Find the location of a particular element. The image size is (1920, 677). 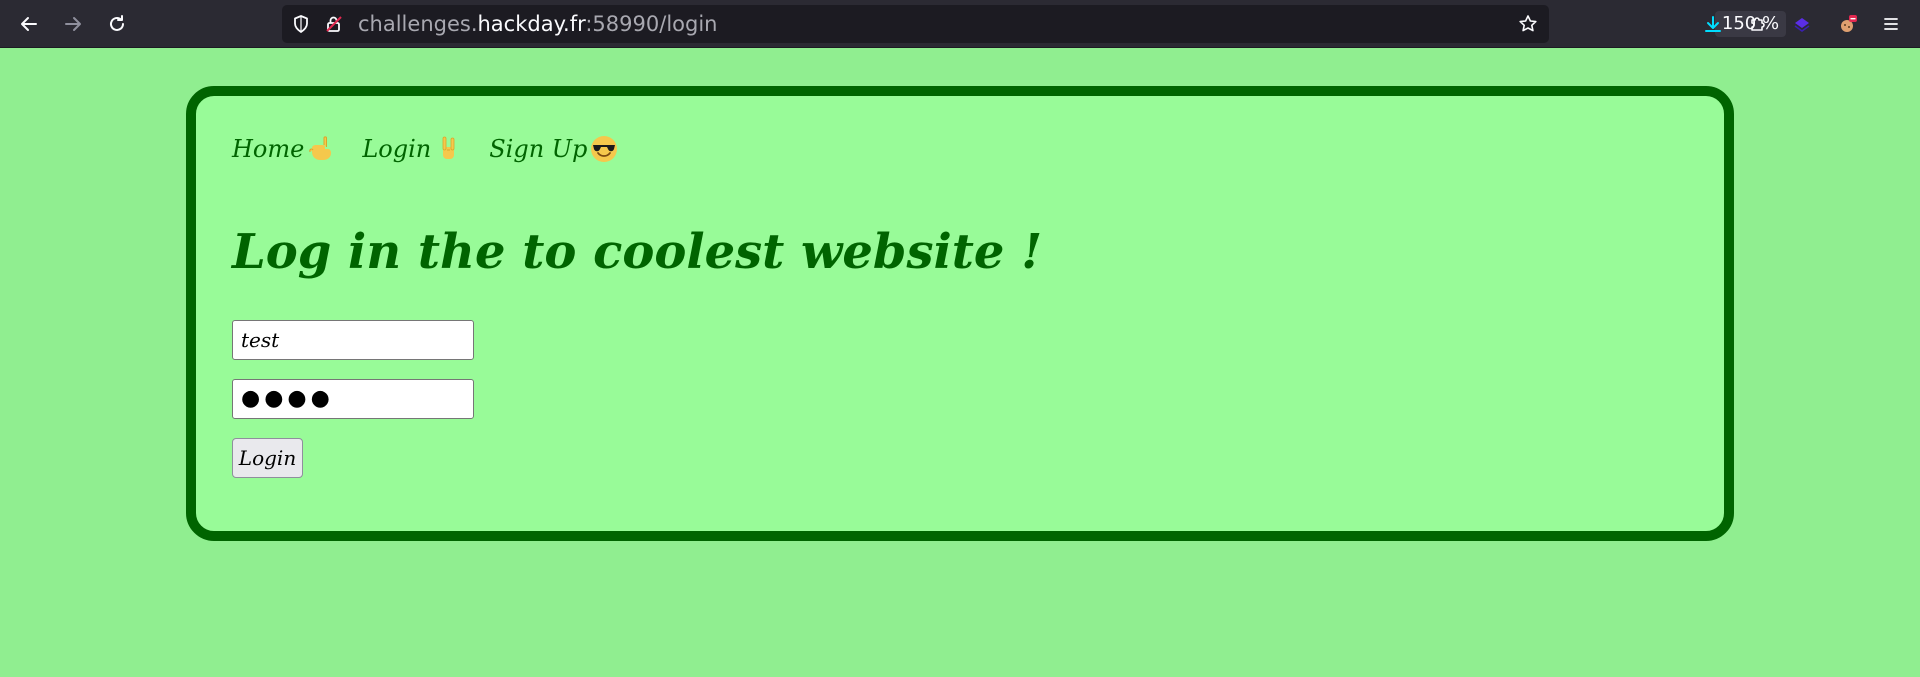

password-input: ●●●● is located at coordinates (353, 399).